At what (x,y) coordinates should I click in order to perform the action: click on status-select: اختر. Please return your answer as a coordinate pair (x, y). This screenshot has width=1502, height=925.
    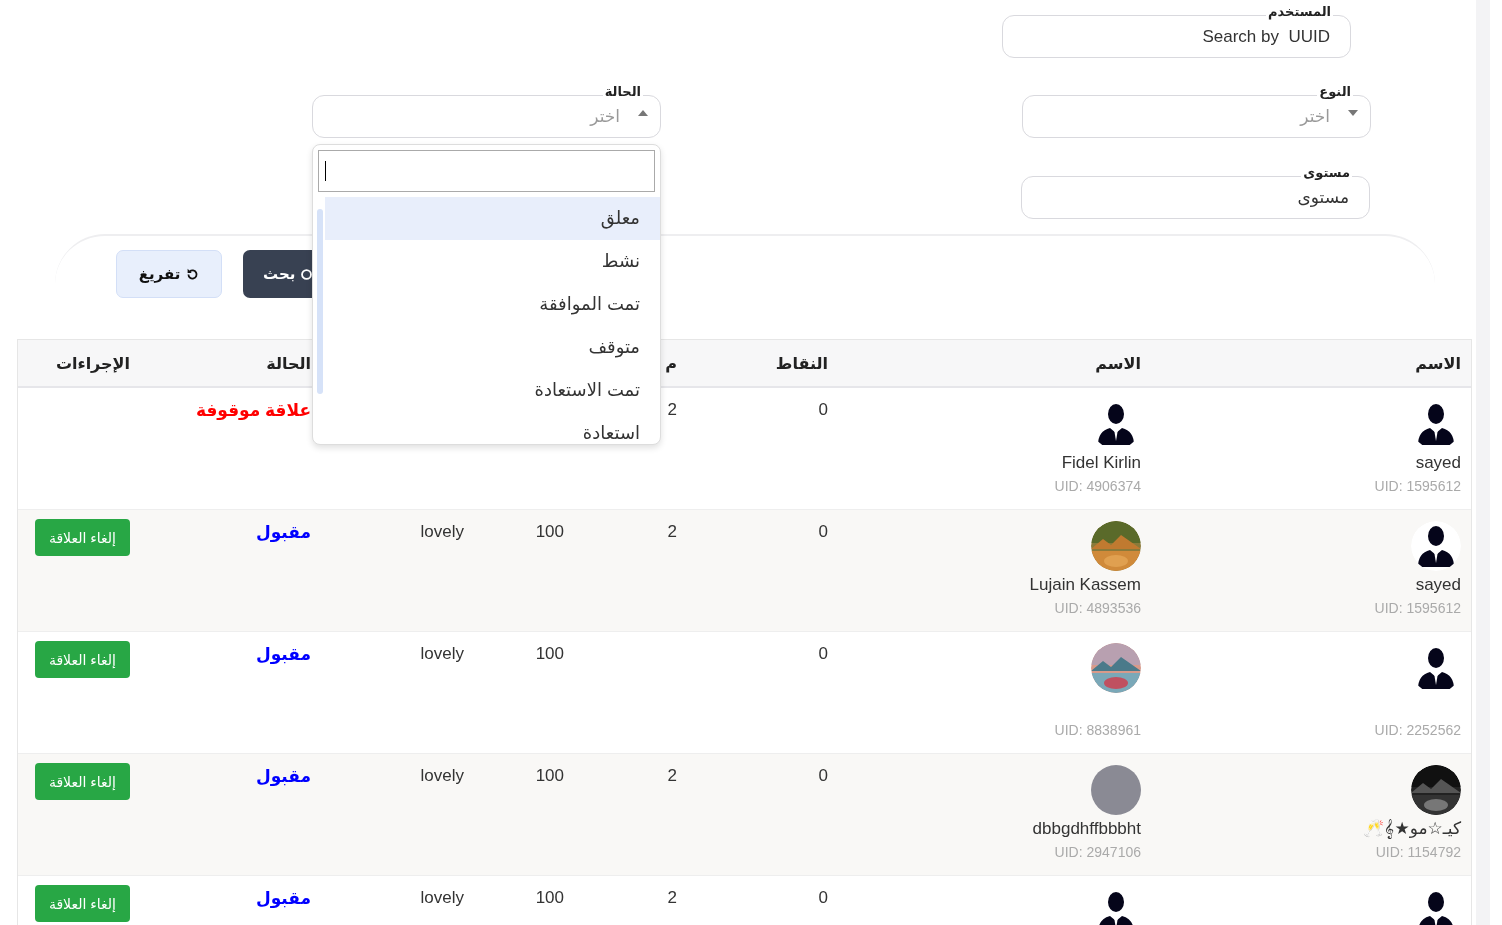
    Looking at the image, I should click on (486, 116).